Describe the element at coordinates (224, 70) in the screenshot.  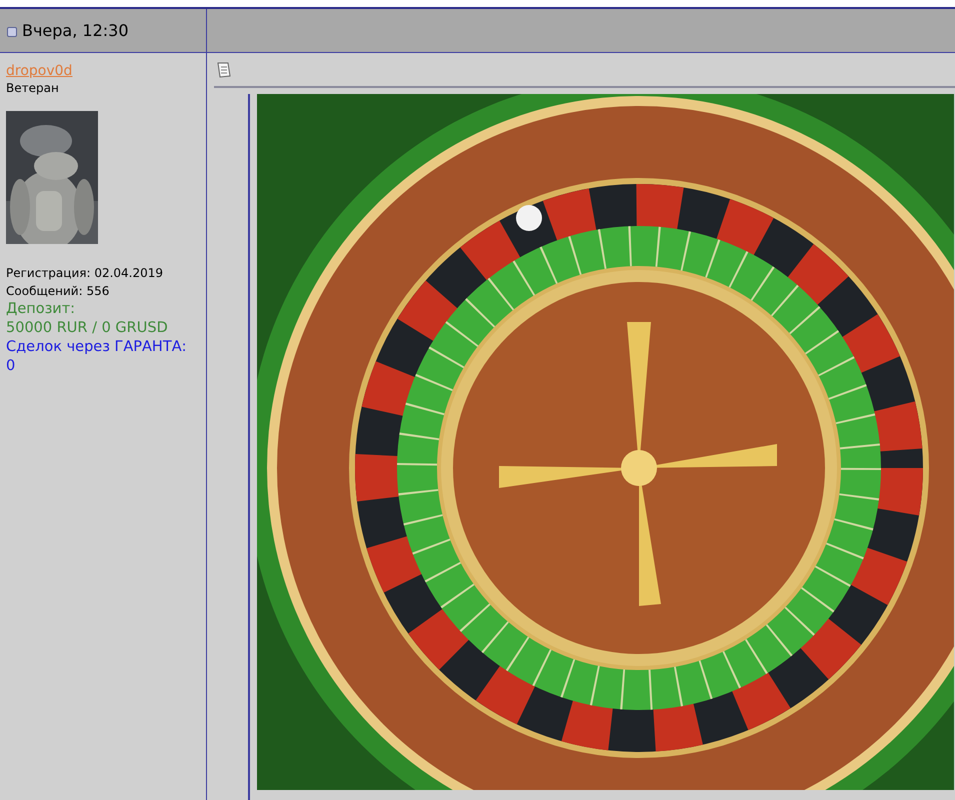
I see `document-icon` at that location.